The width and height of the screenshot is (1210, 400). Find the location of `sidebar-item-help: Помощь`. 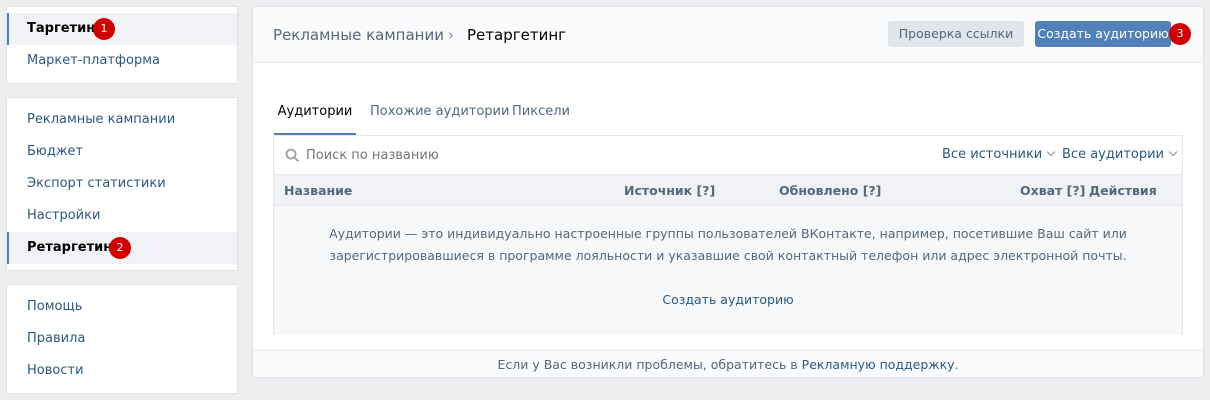

sidebar-item-help: Помощь is located at coordinates (122, 307).